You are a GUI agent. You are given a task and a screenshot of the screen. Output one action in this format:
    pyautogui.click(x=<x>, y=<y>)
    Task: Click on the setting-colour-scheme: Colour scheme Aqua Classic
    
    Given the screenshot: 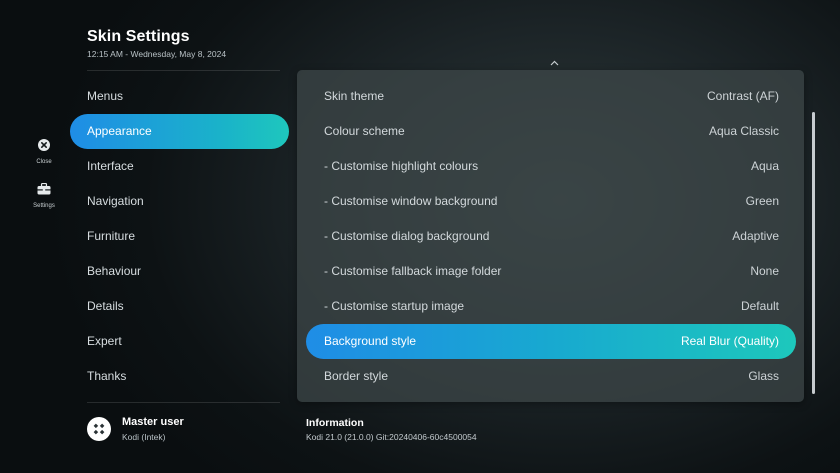 What is the action you would take?
    pyautogui.click(x=551, y=131)
    